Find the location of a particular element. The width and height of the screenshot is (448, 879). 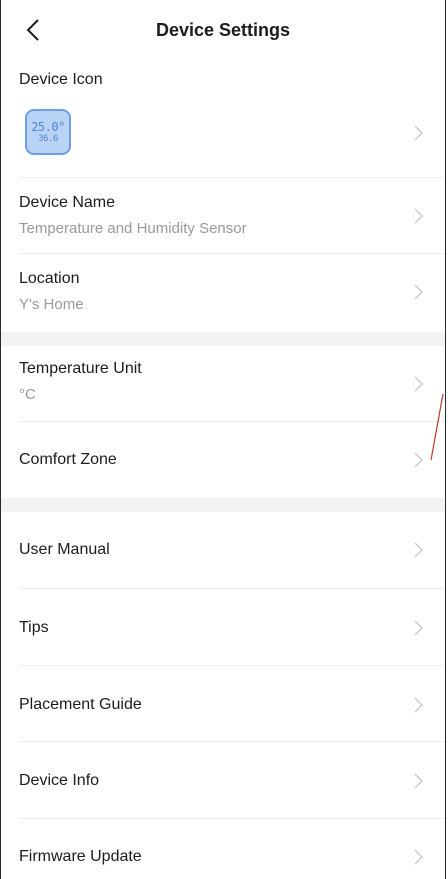

temperature-unit-row: Temperature Unit °C is located at coordinates (232, 384).